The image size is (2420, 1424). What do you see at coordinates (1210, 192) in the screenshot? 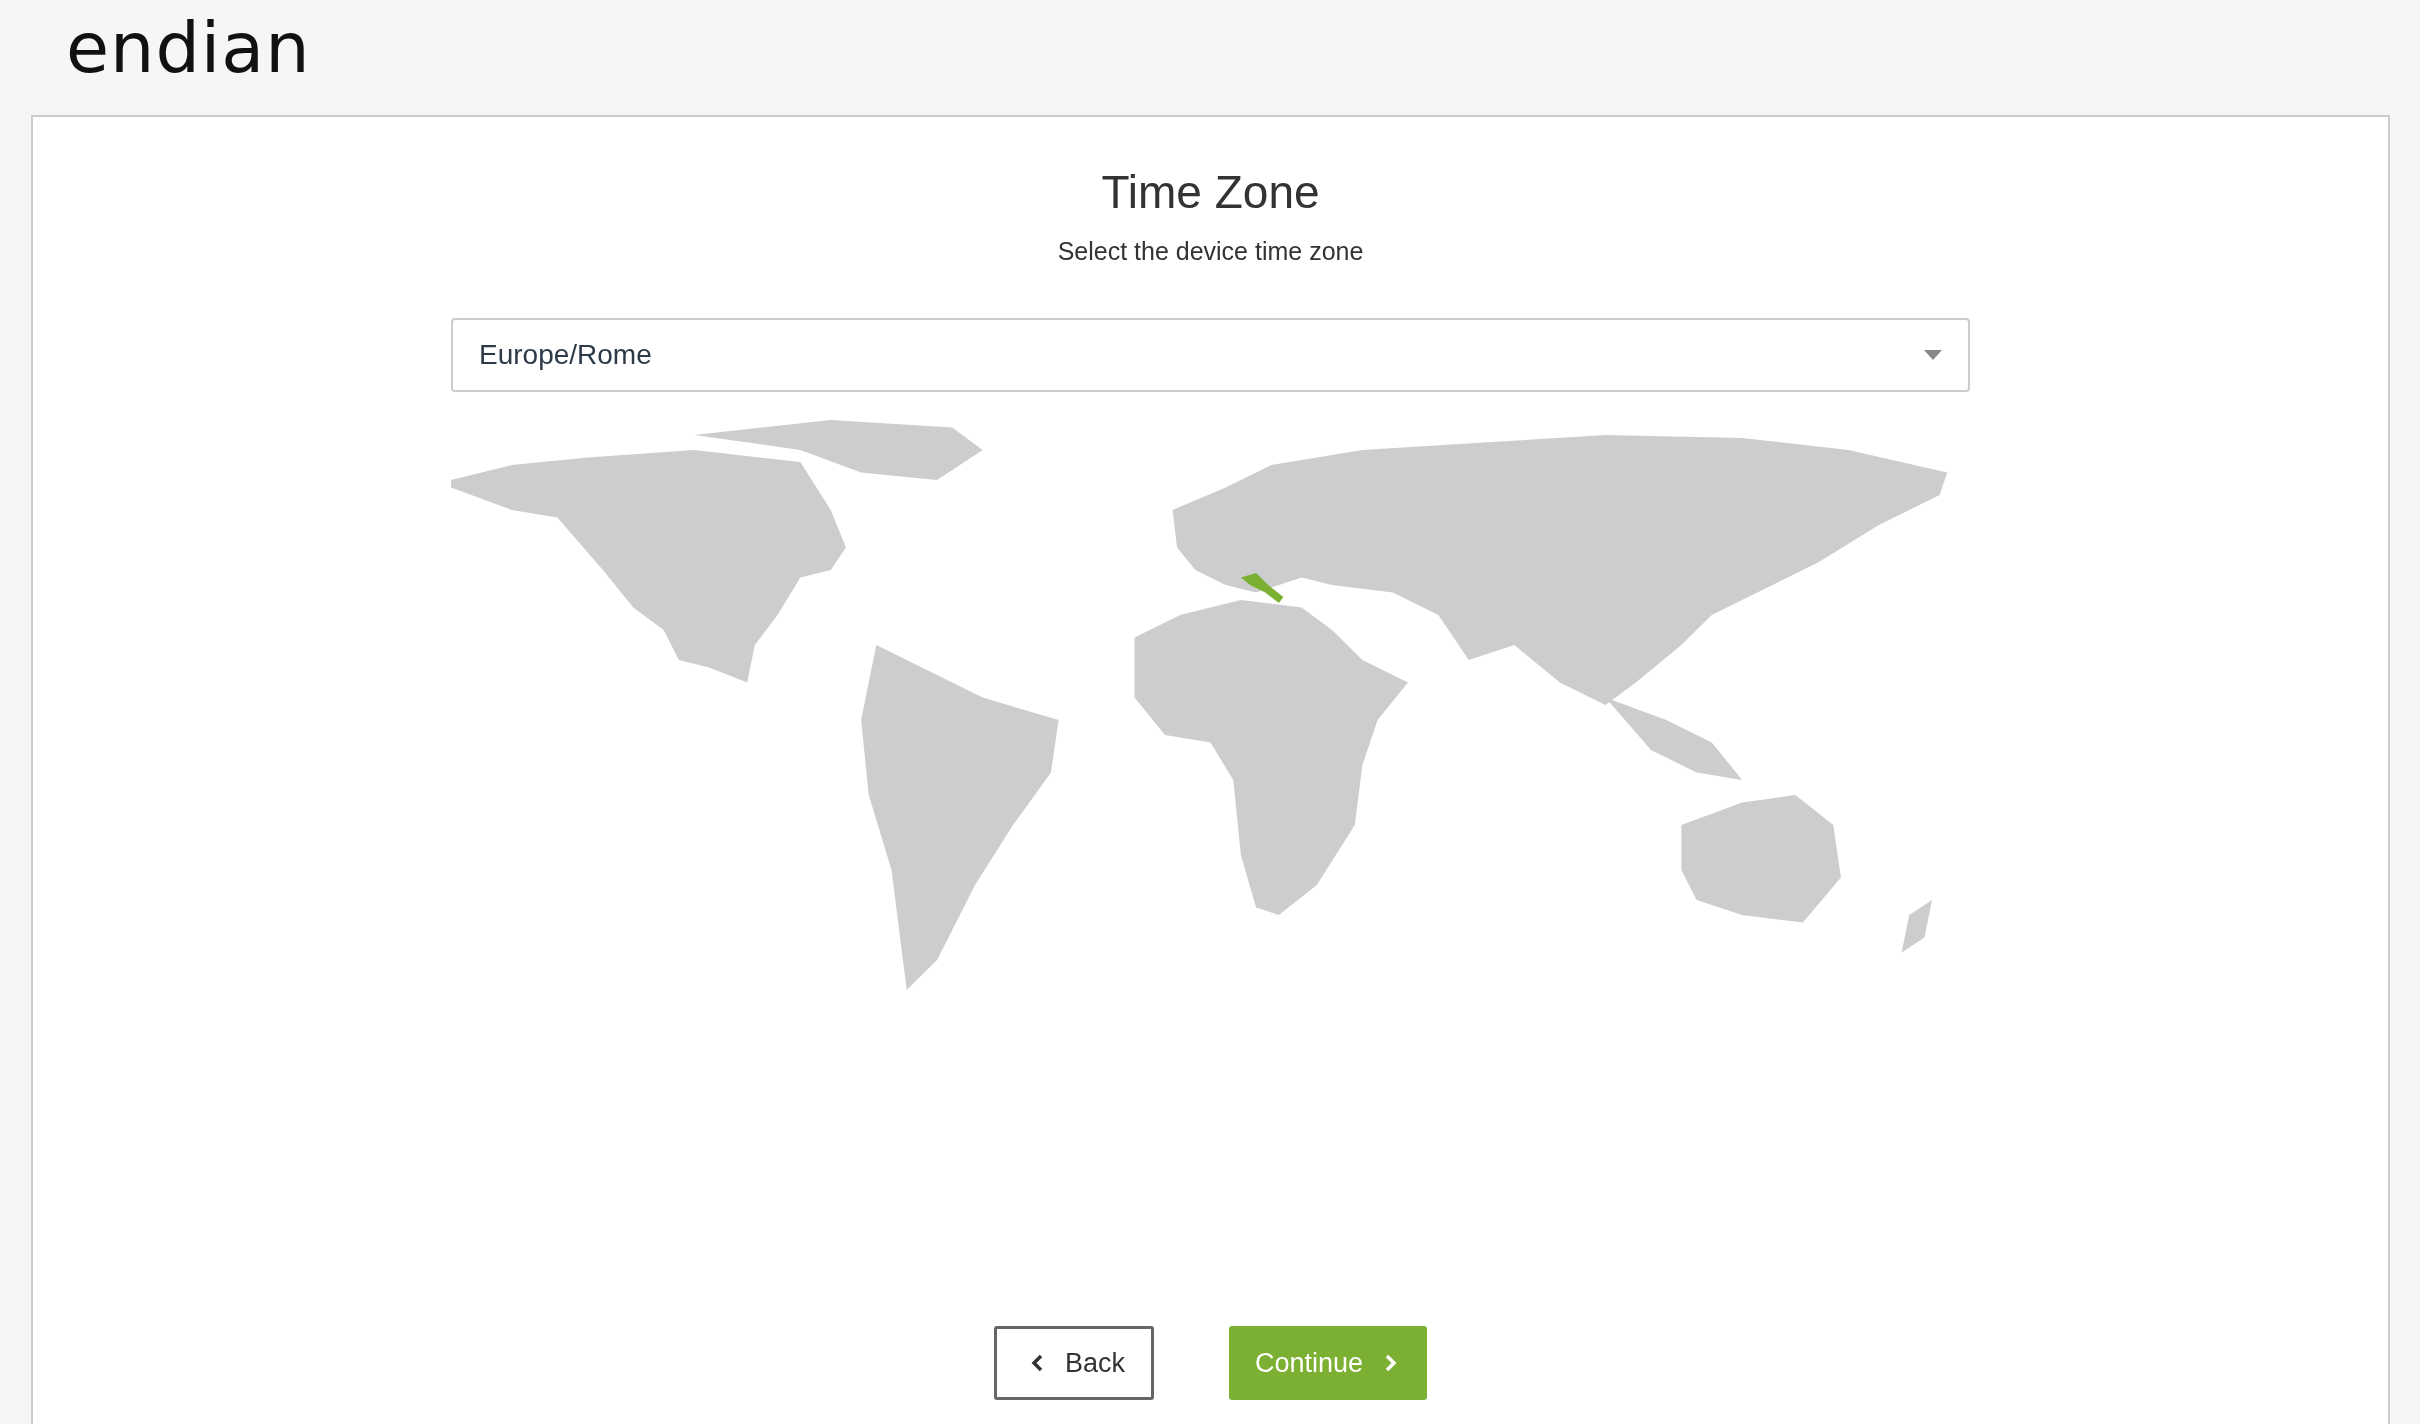
I see `page-title: Time Zone` at bounding box center [1210, 192].